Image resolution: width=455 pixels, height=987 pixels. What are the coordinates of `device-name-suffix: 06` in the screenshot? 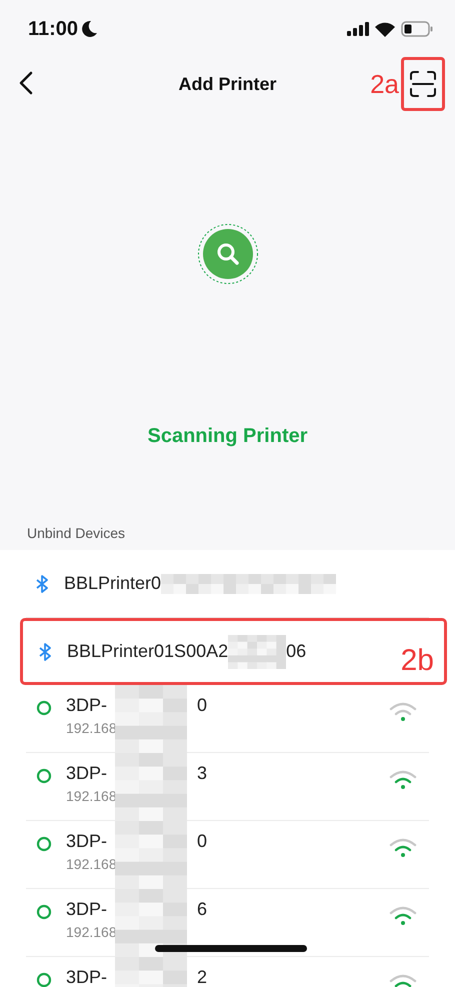 It's located at (296, 651).